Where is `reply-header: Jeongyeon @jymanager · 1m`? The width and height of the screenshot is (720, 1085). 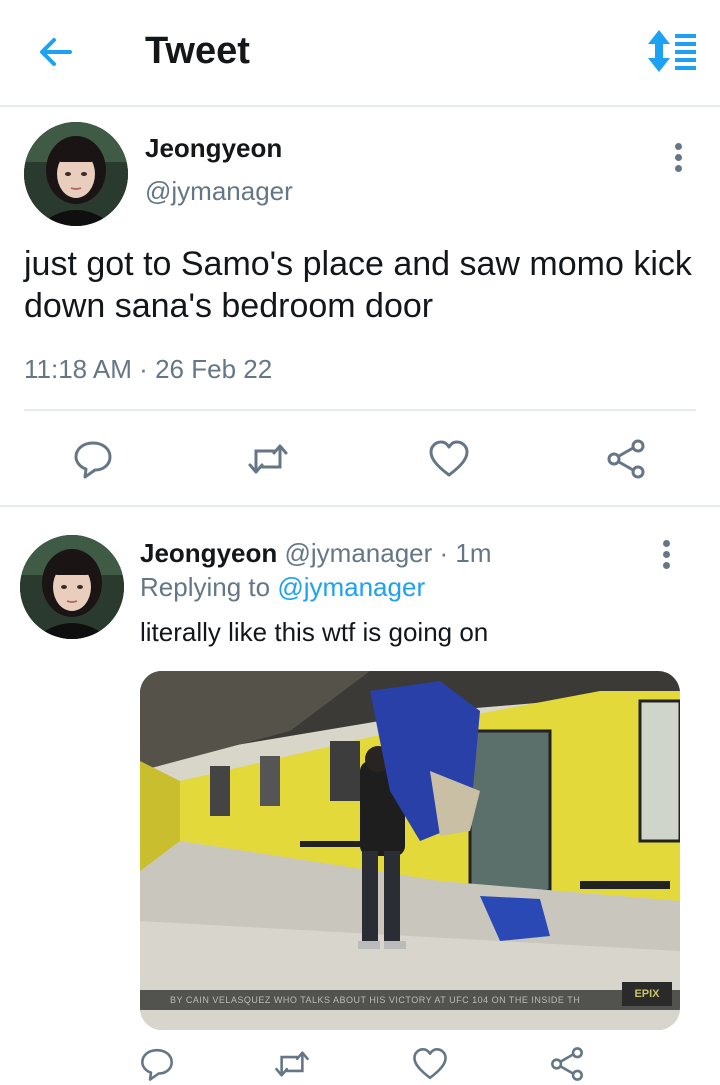 reply-header: Jeongyeon @jymanager · 1m is located at coordinates (316, 553).